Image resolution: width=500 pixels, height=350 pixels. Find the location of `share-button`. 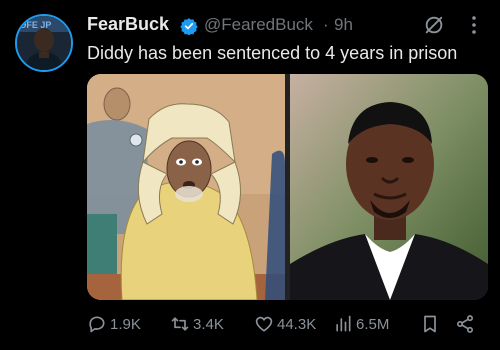

share-button is located at coordinates (466, 324).